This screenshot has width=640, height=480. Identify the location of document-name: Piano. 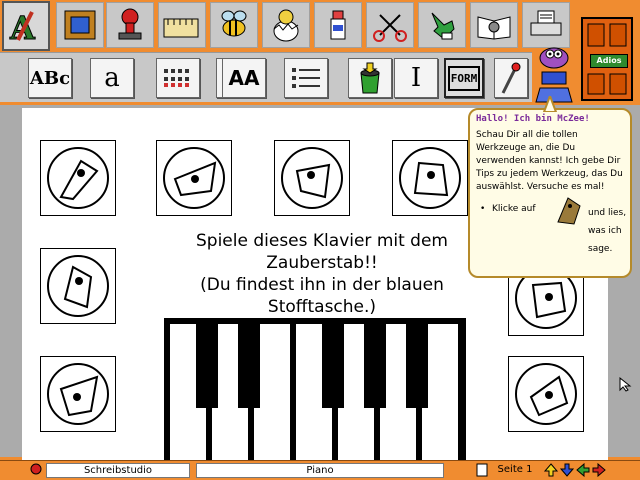
(320, 470).